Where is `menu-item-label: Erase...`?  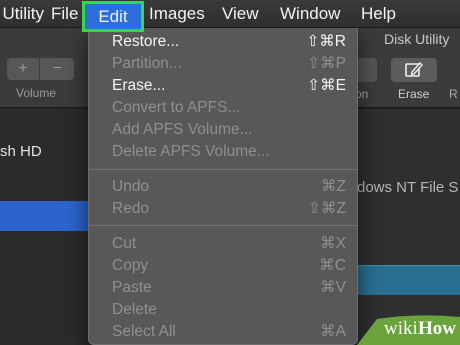 menu-item-label: Erase... is located at coordinates (139, 85).